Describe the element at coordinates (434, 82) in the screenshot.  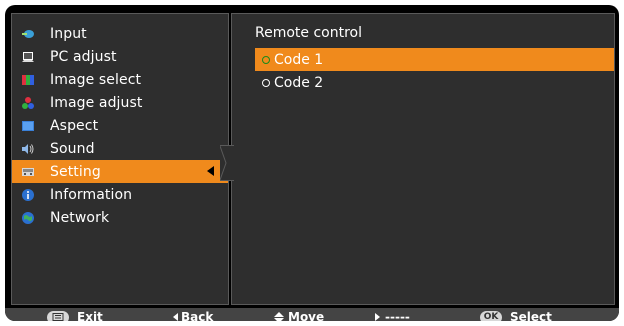
I see `option-code-2: Code 2` at that location.